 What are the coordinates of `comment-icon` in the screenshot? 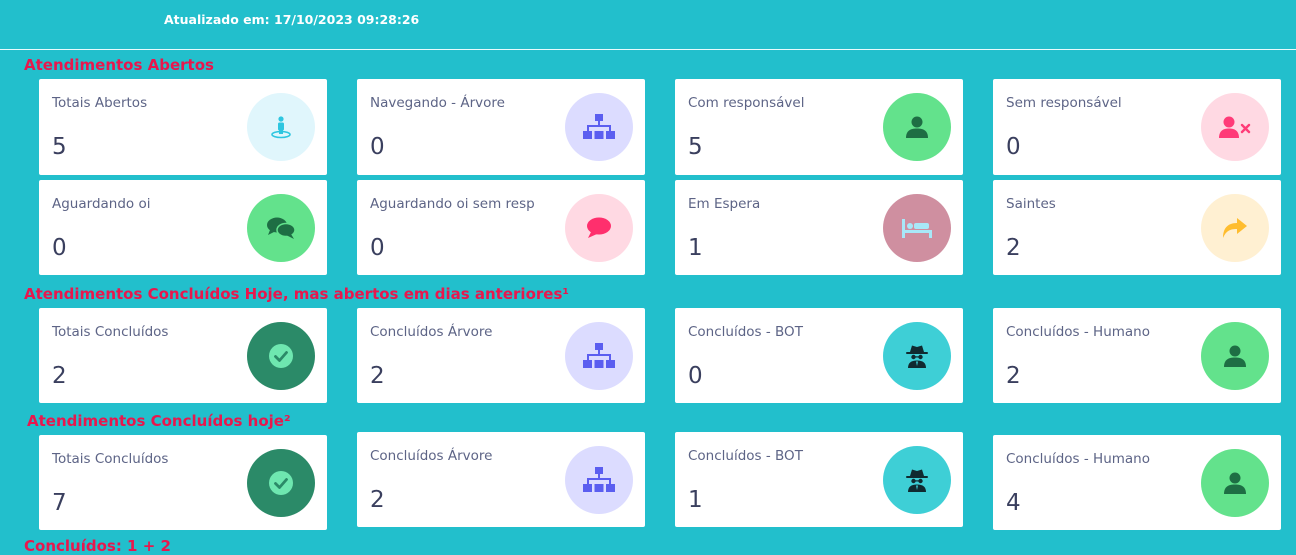 It's located at (599, 228).